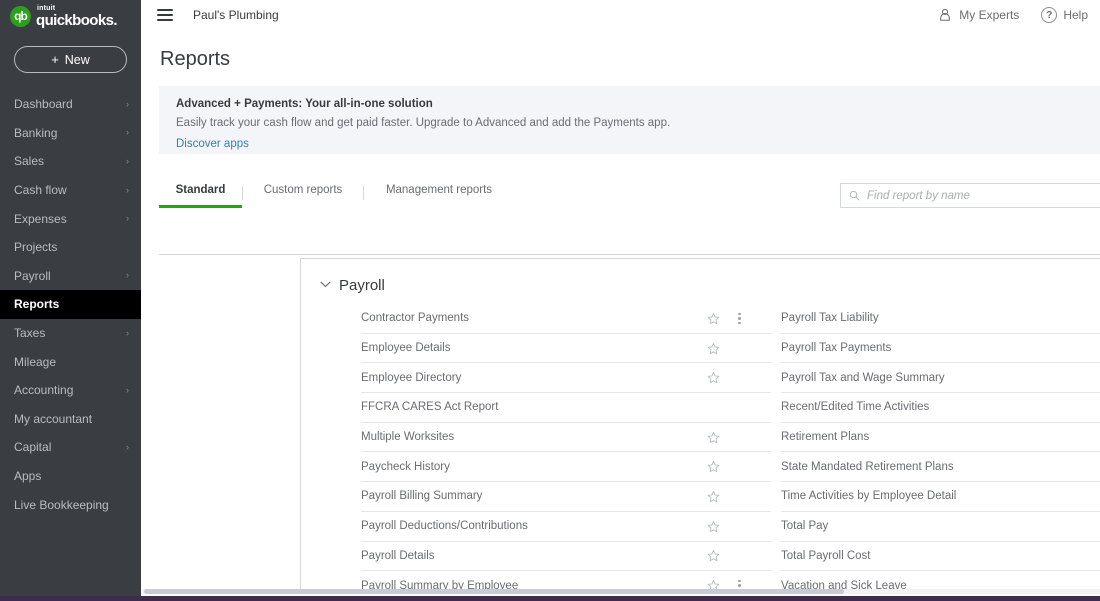  What do you see at coordinates (494, 591) in the screenshot?
I see `horizontal-scrollbar-thumb` at bounding box center [494, 591].